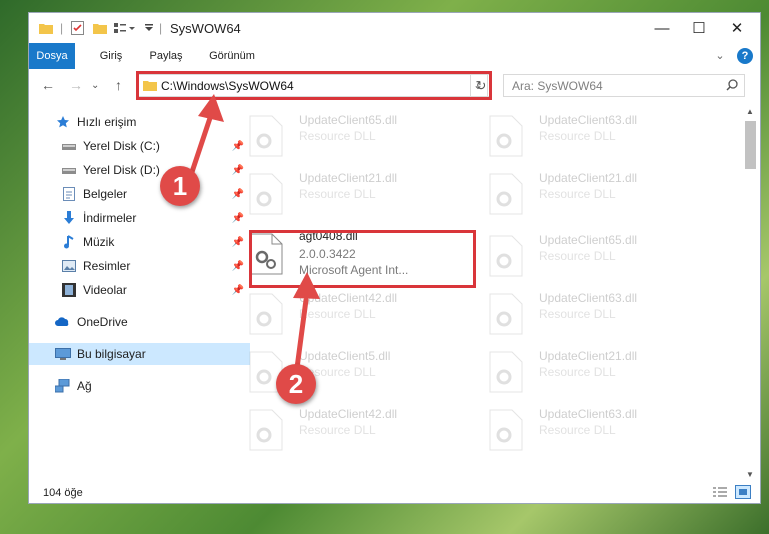  Describe the element at coordinates (296, 384) in the screenshot. I see `step-marker-2: 2` at that location.